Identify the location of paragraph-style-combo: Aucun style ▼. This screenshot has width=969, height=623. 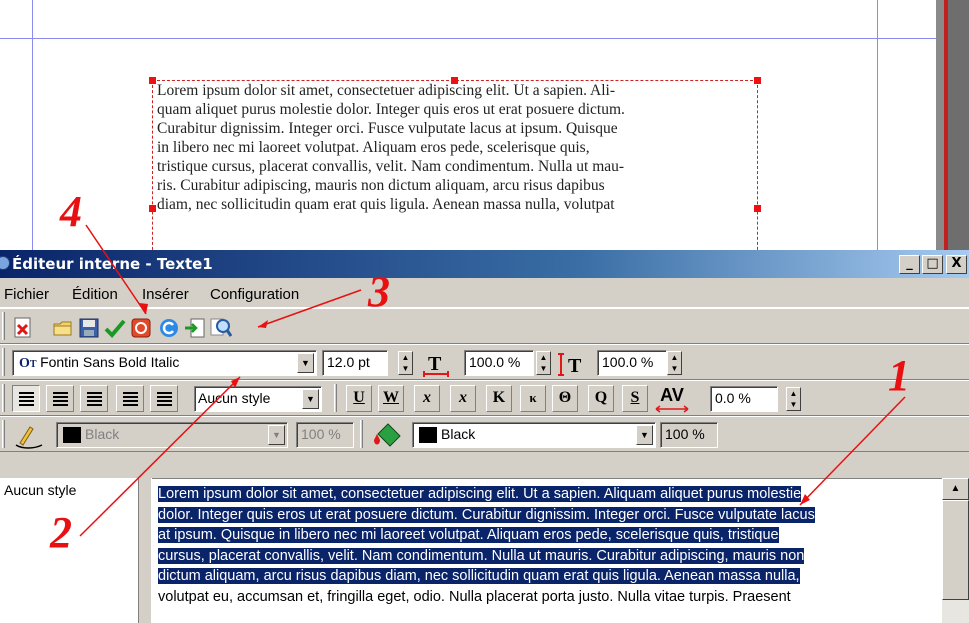
(258, 399).